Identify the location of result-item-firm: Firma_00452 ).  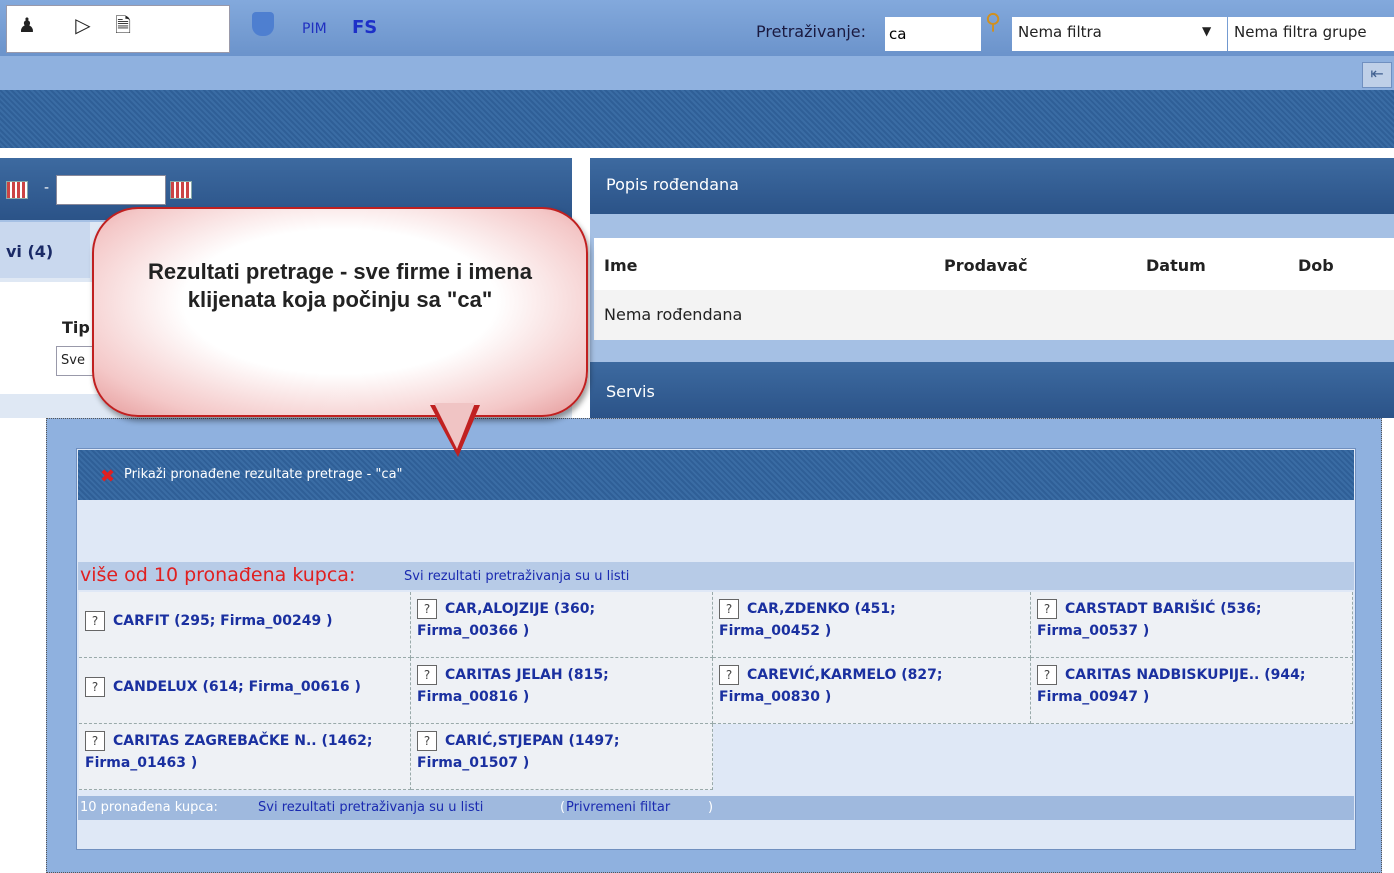
(775, 631).